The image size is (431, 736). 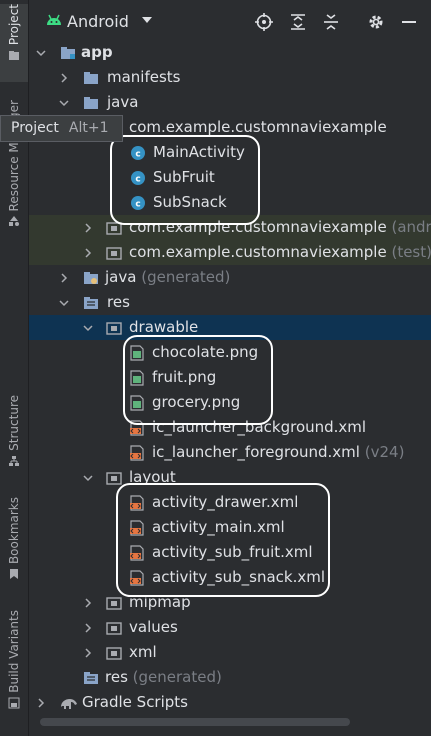 What do you see at coordinates (239, 577) in the screenshot?
I see `tree-label: activity_sub_snack.xml` at bounding box center [239, 577].